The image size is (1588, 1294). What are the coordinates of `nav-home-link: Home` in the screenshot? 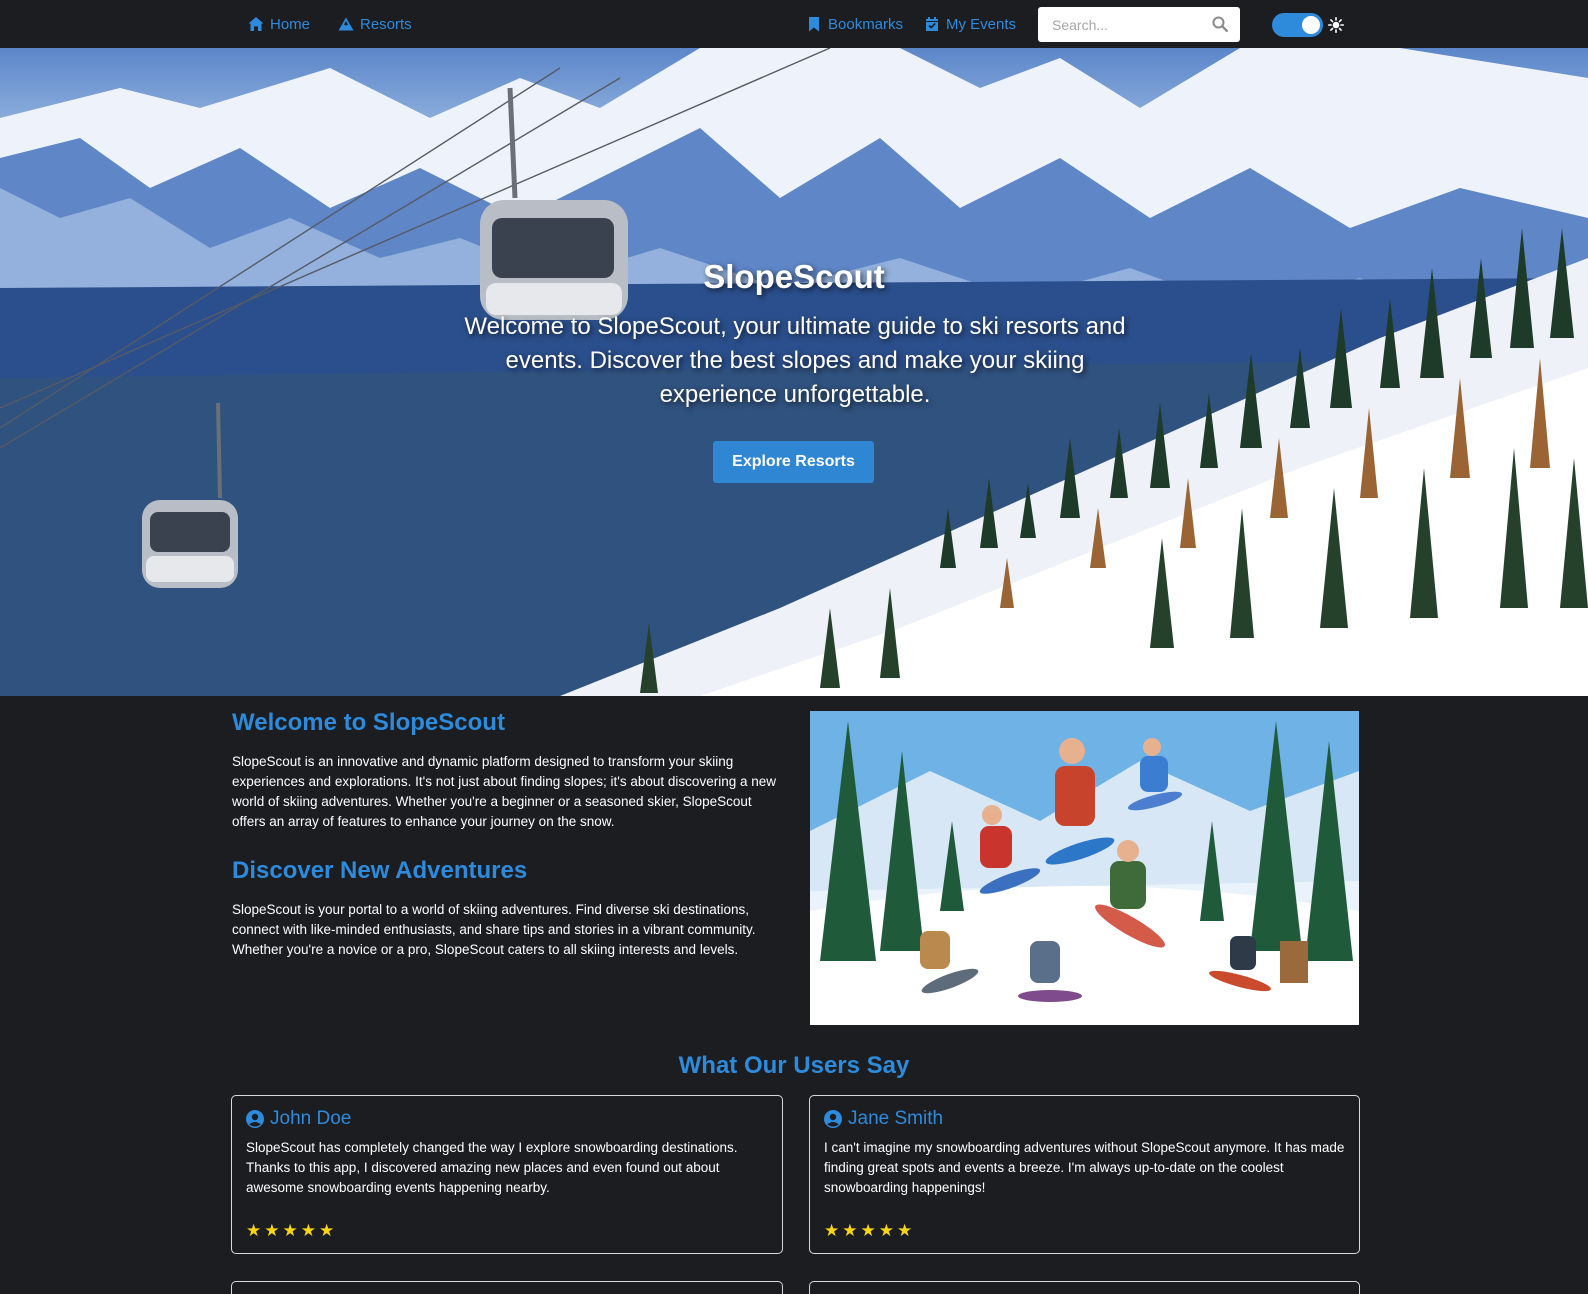 It's located at (279, 24).